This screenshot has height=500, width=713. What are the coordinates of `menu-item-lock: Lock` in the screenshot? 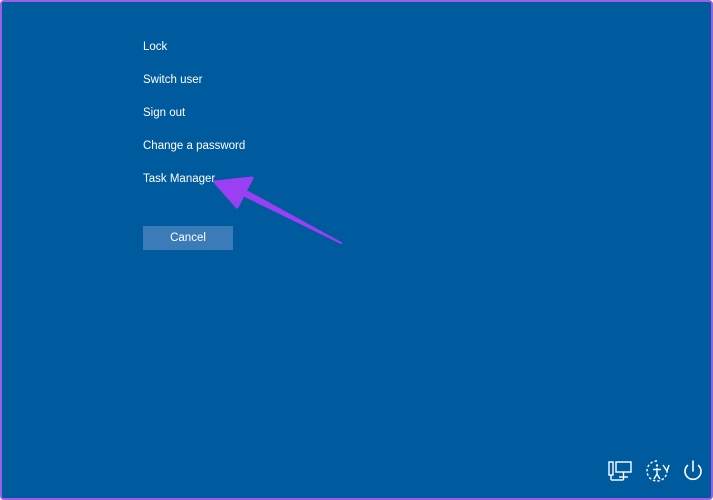 It's located at (194, 55).